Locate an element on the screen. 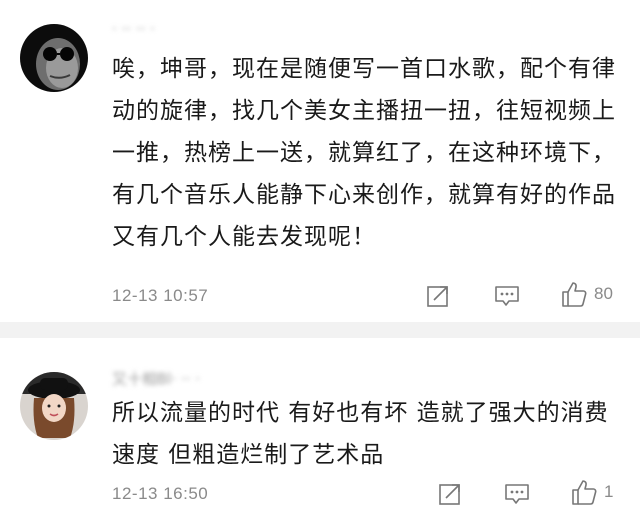 The height and width of the screenshot is (532, 640). username: · ·· ·· · is located at coordinates (133, 29).